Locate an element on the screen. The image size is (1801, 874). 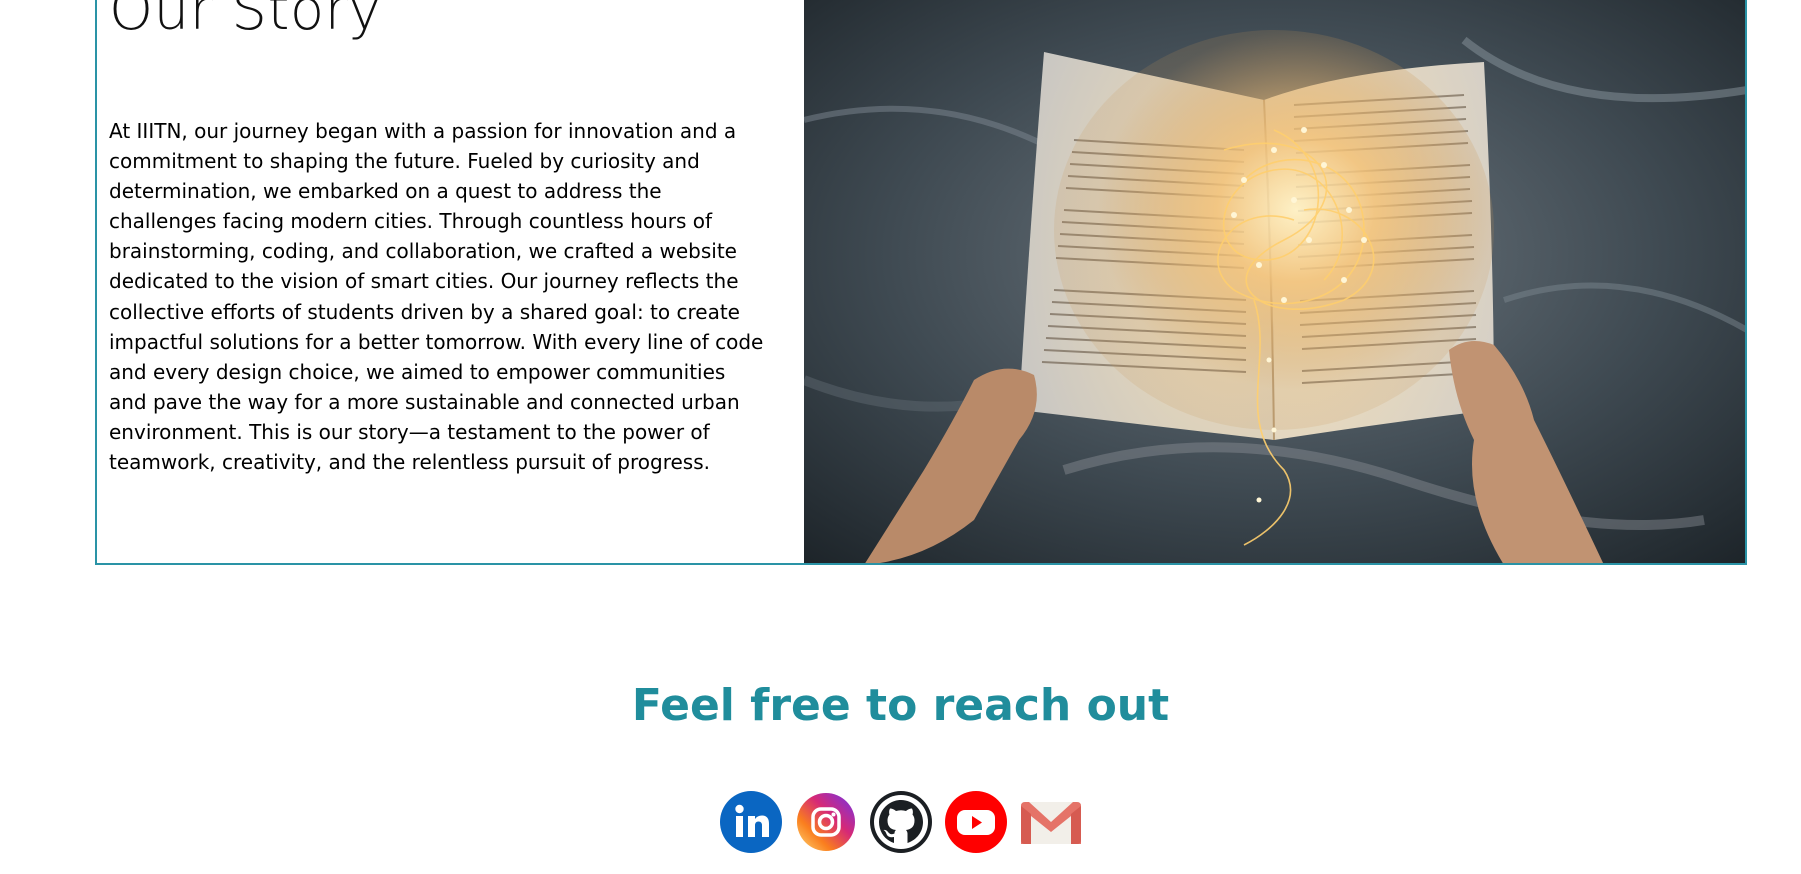
youtube-link is located at coordinates (976, 822).